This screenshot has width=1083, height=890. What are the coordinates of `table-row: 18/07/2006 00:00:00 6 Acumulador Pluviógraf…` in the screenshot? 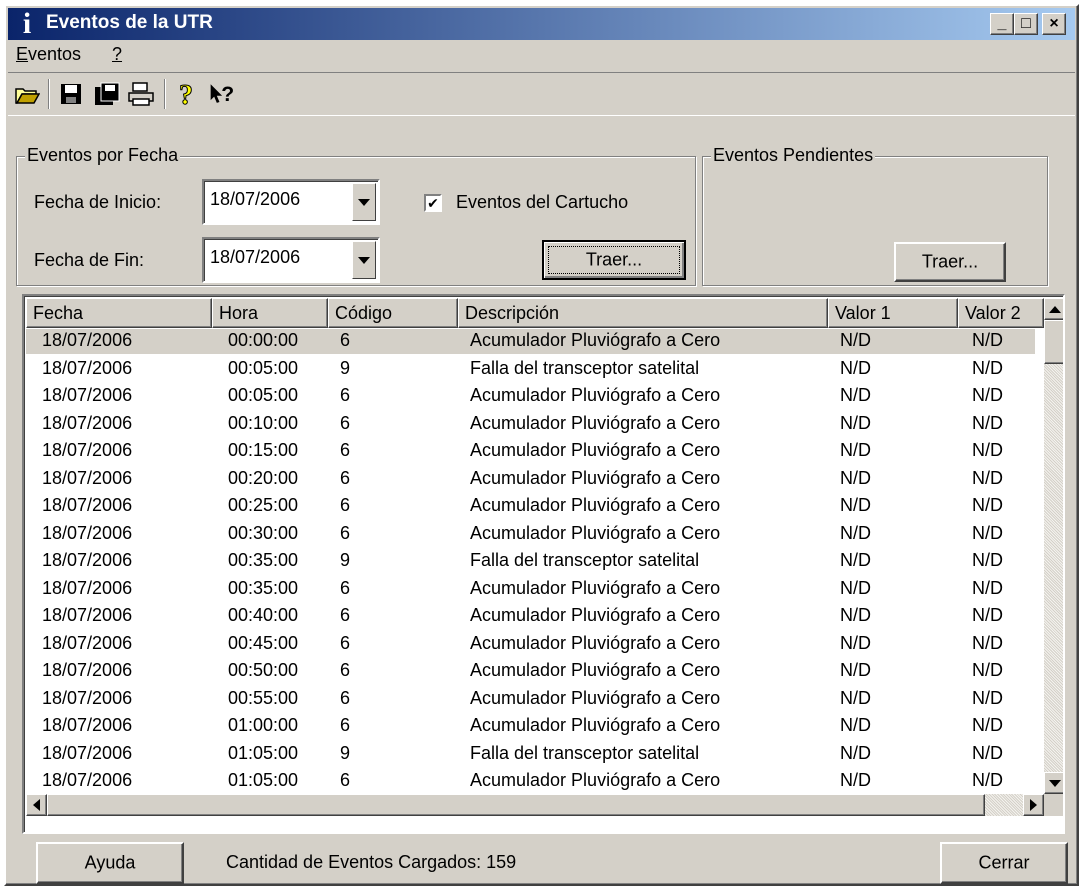 It's located at (530, 341).